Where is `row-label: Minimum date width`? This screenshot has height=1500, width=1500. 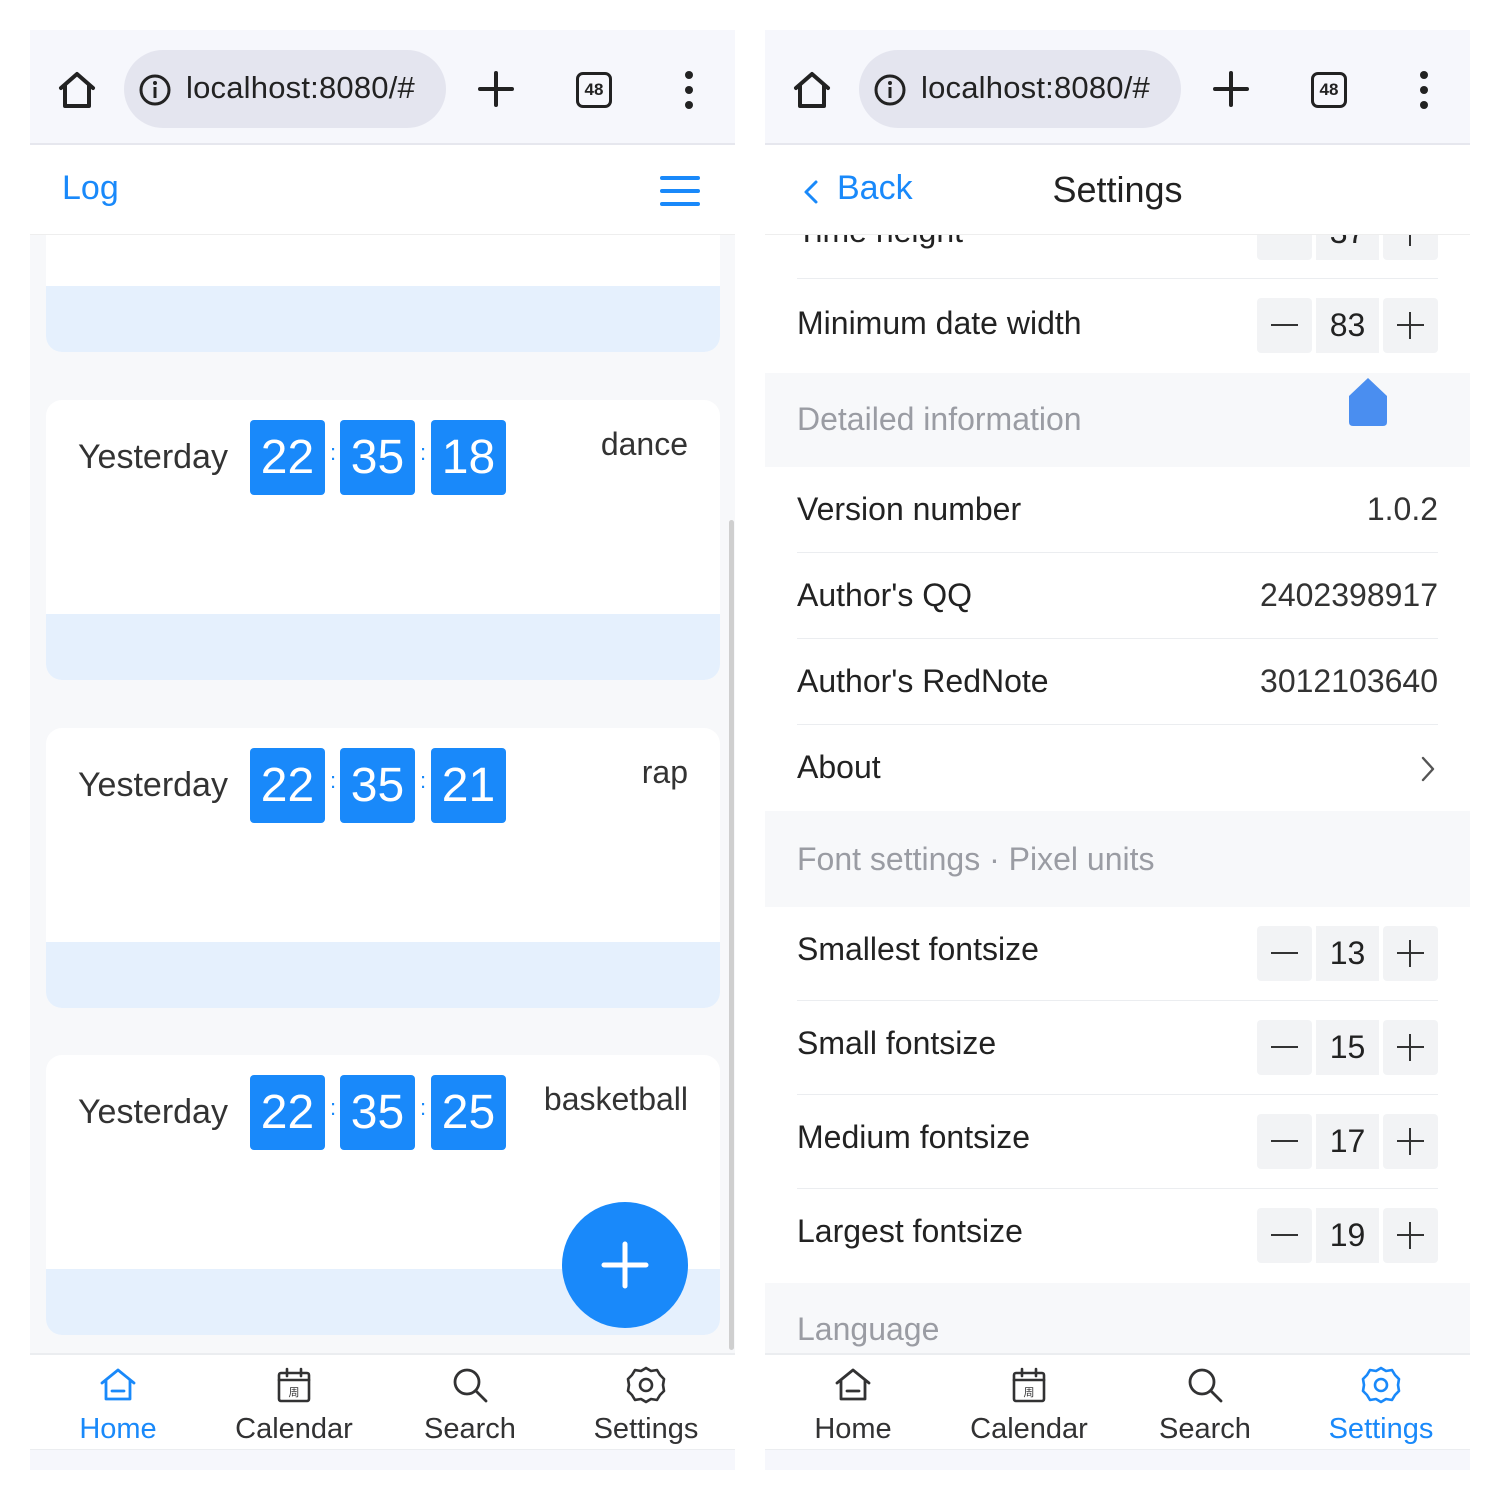
row-label: Minimum date width is located at coordinates (939, 323).